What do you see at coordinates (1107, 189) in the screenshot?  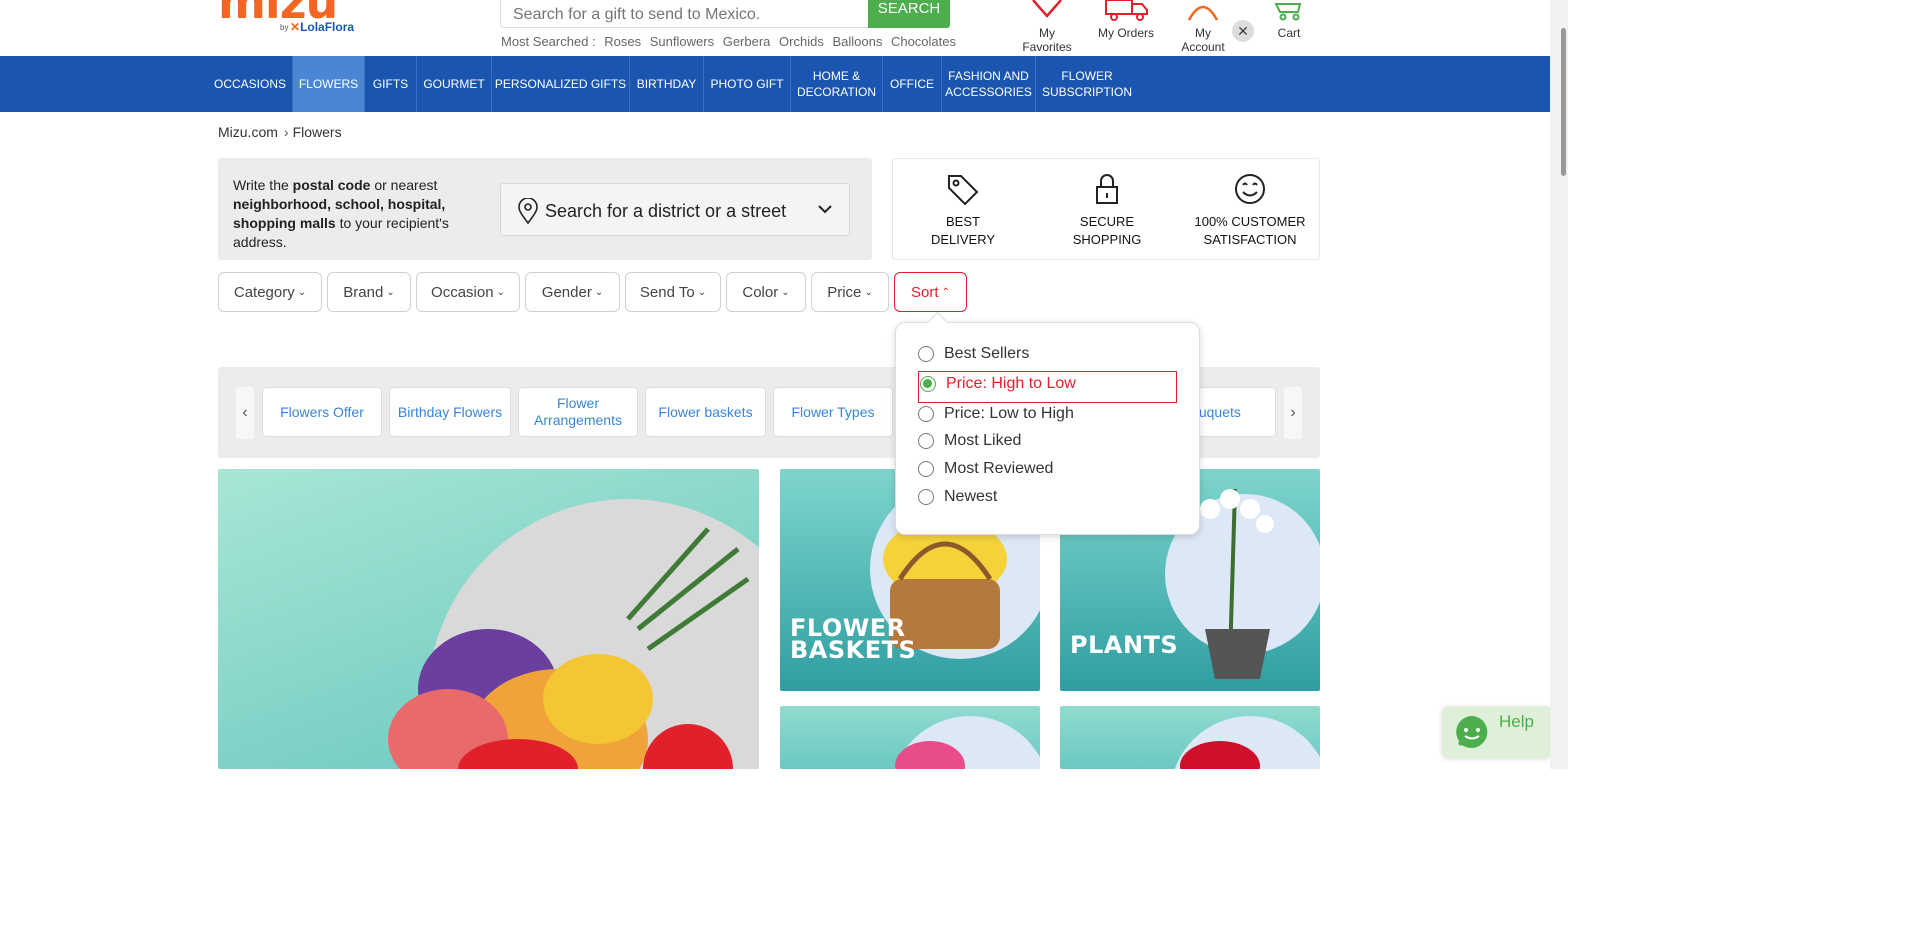 I see `lock-icon` at bounding box center [1107, 189].